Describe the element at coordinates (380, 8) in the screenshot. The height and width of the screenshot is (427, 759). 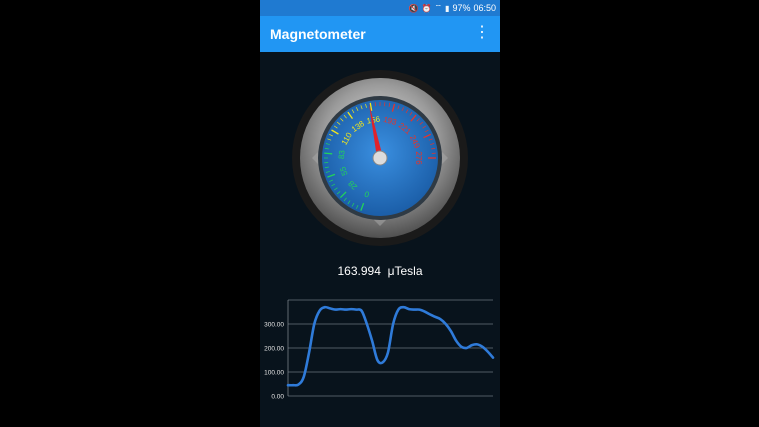
I see `status-bar: 🔇 ⏰ ⌔ ▮ 97% 06:50` at that location.